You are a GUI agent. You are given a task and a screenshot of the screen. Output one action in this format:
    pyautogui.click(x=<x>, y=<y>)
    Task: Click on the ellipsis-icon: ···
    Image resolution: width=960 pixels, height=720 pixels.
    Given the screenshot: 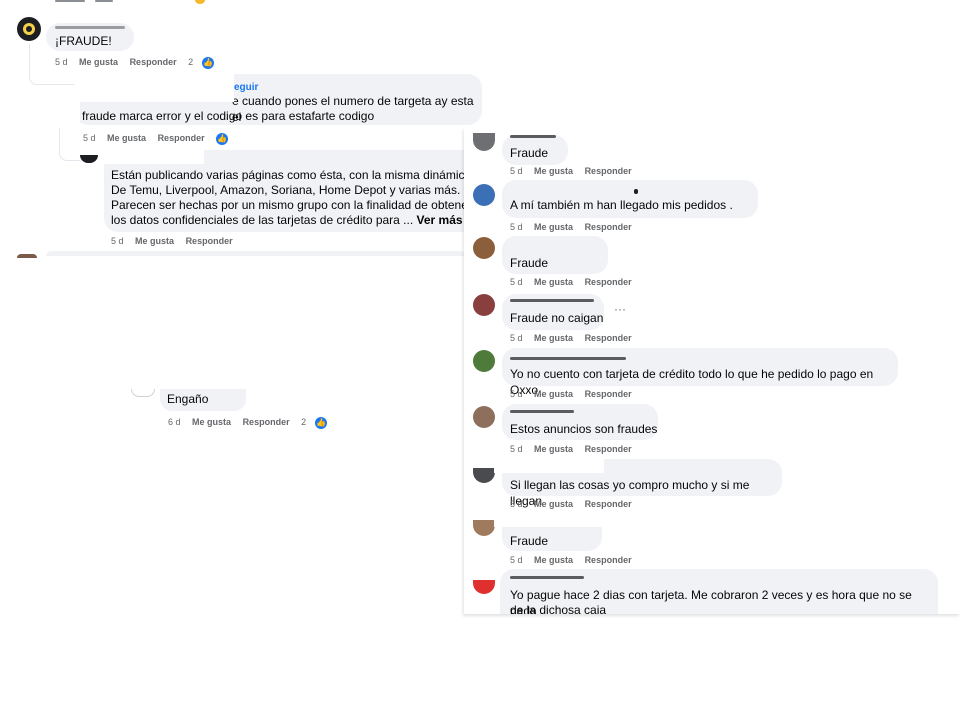 What is the action you would take?
    pyautogui.click(x=620, y=309)
    